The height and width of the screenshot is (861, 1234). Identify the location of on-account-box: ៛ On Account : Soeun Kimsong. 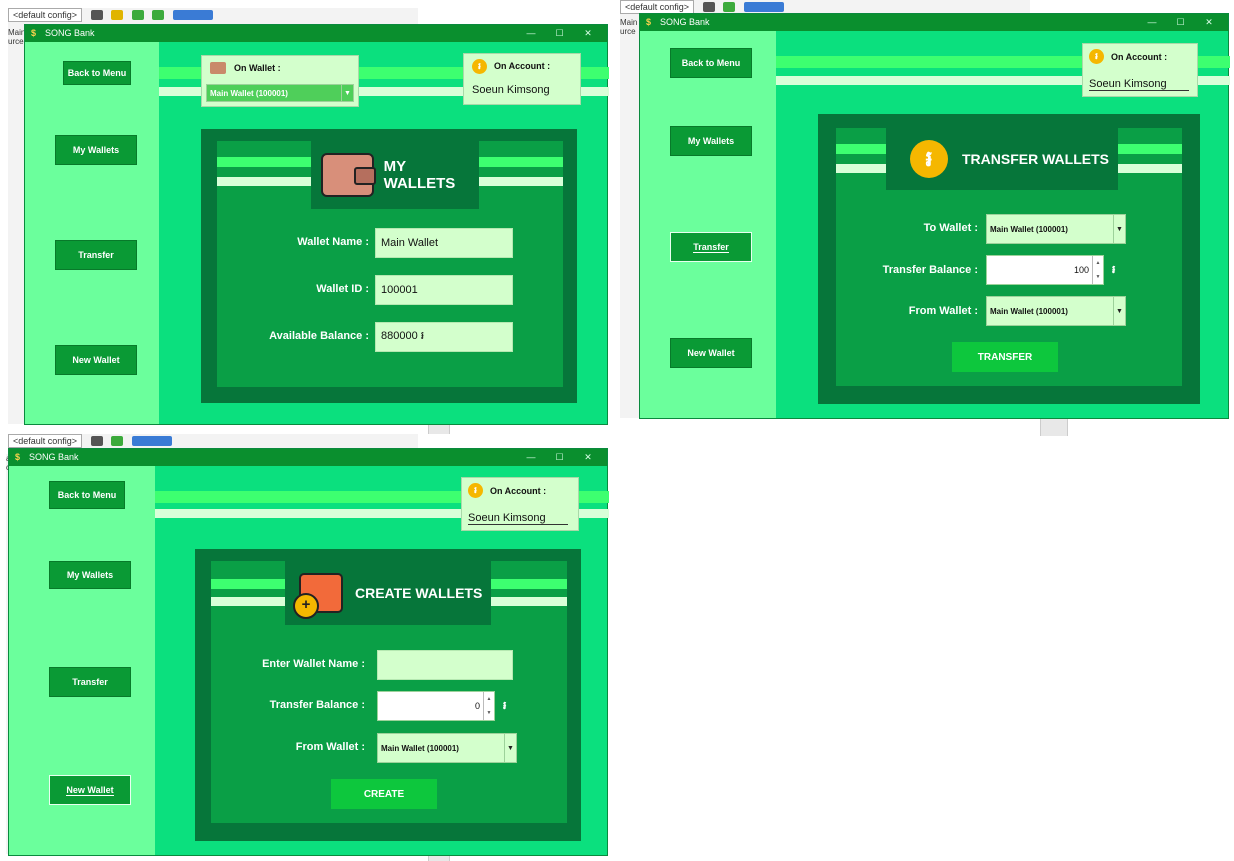
(522, 79).